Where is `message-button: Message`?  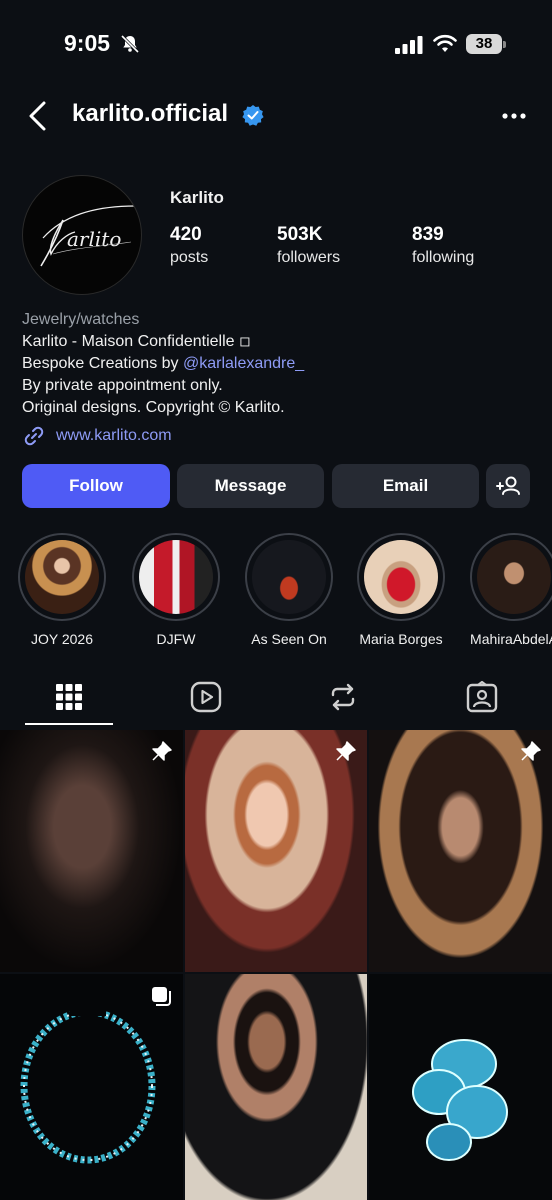
message-button: Message is located at coordinates (250, 486).